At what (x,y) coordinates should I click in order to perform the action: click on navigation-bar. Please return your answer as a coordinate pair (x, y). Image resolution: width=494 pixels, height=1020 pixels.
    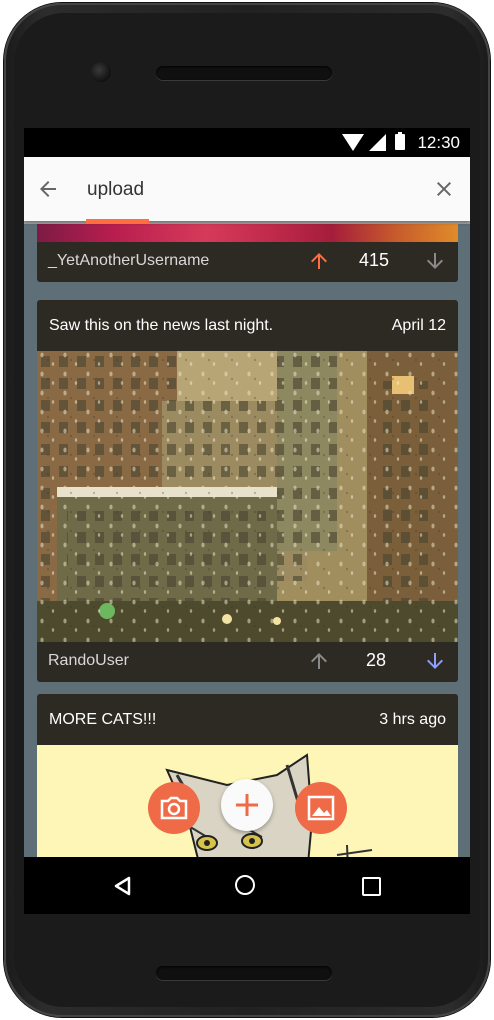
    Looking at the image, I should click on (247, 885).